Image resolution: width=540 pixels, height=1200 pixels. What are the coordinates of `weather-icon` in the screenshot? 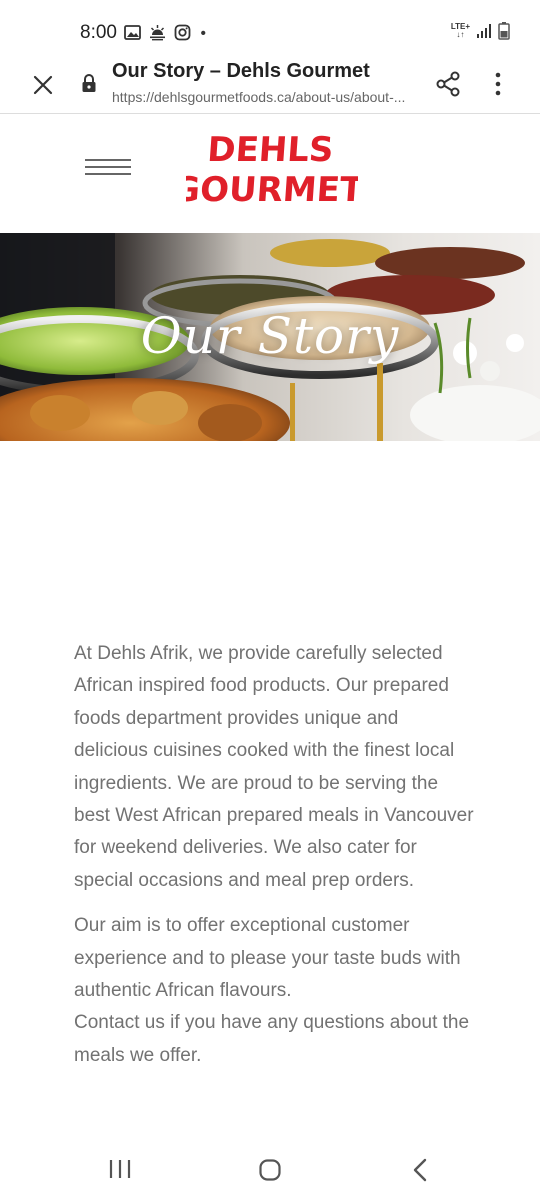 It's located at (157, 33).